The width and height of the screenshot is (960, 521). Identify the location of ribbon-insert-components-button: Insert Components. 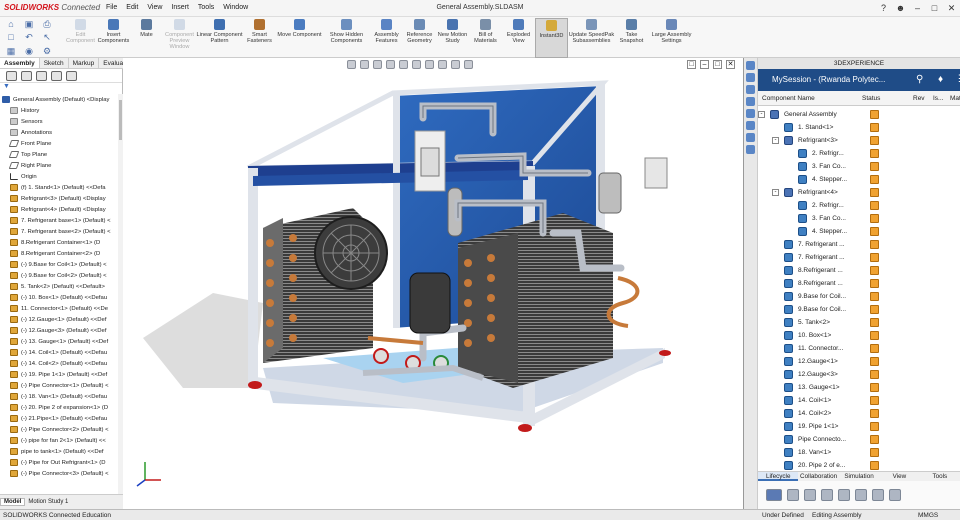
(113, 38).